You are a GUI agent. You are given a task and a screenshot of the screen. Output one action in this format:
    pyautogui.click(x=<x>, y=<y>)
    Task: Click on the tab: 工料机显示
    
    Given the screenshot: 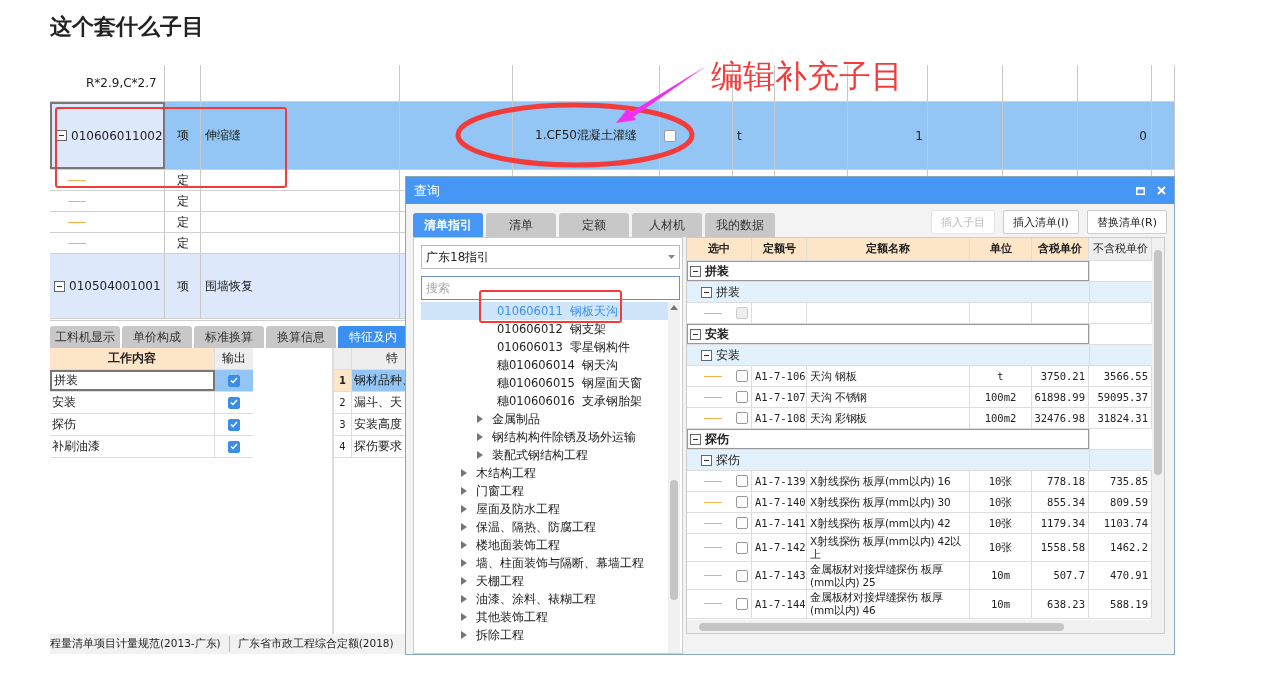 What is the action you would take?
    pyautogui.click(x=85, y=337)
    